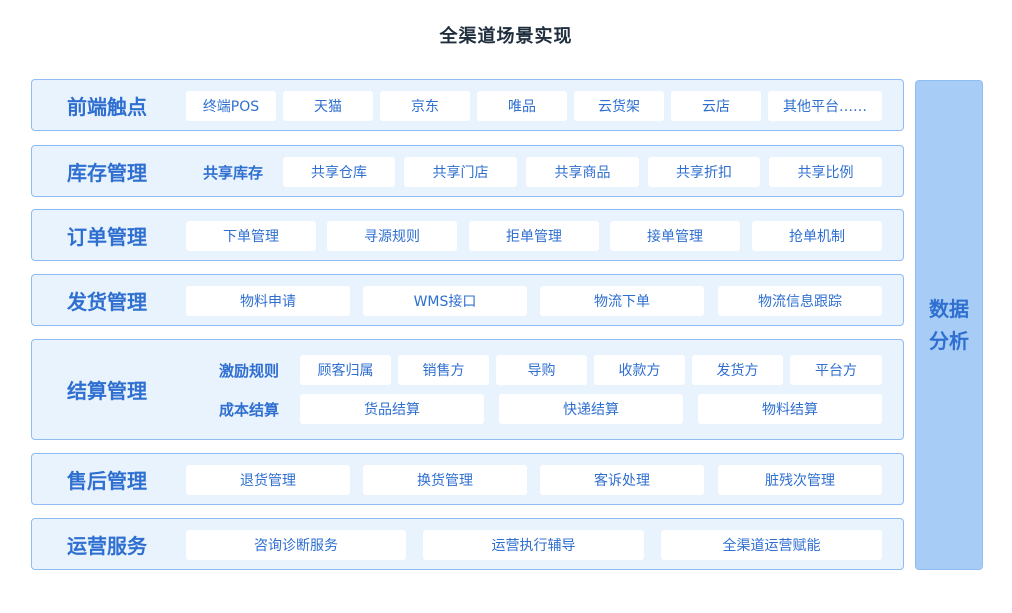 This screenshot has width=1012, height=613. I want to click on chip-wms-interface: WMS接口, so click(445, 301).